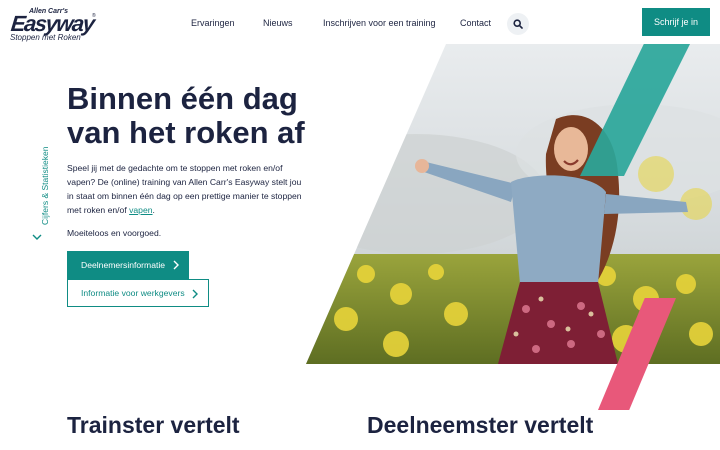  What do you see at coordinates (278, 23) in the screenshot?
I see `nav-nieuws: Nieuws` at bounding box center [278, 23].